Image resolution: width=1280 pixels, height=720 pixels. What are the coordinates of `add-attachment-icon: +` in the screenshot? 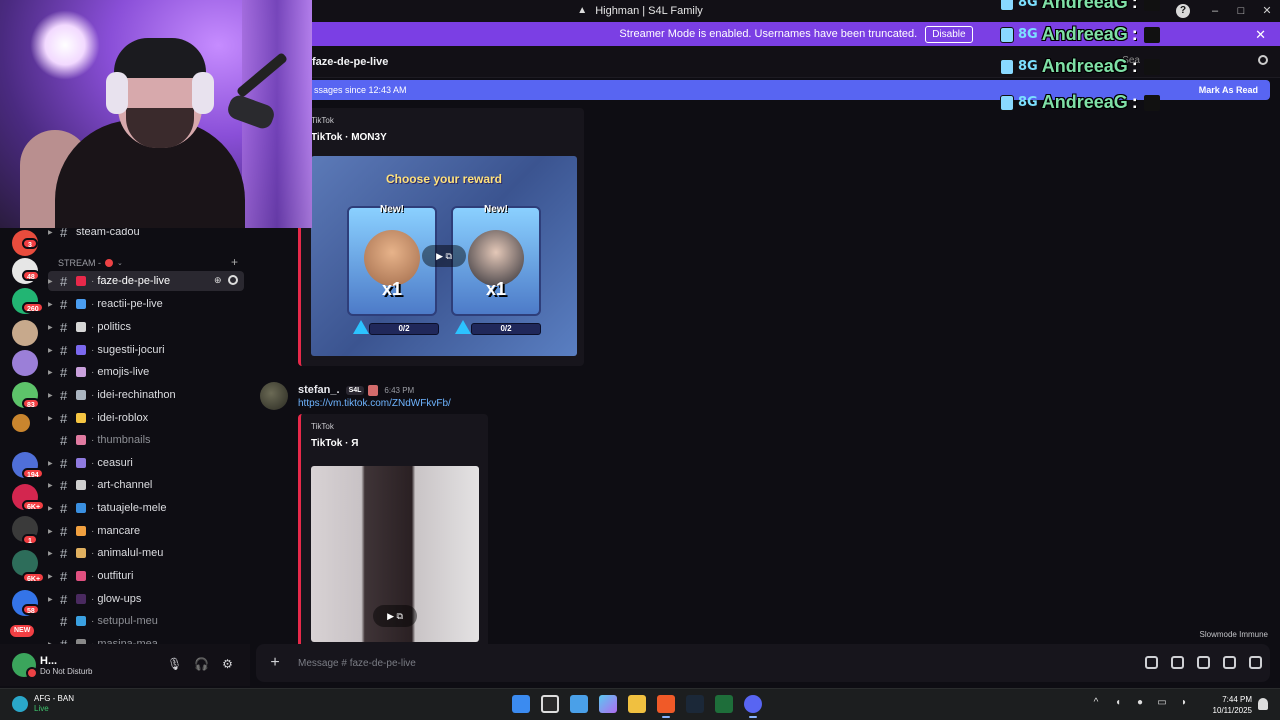 It's located at (275, 663).